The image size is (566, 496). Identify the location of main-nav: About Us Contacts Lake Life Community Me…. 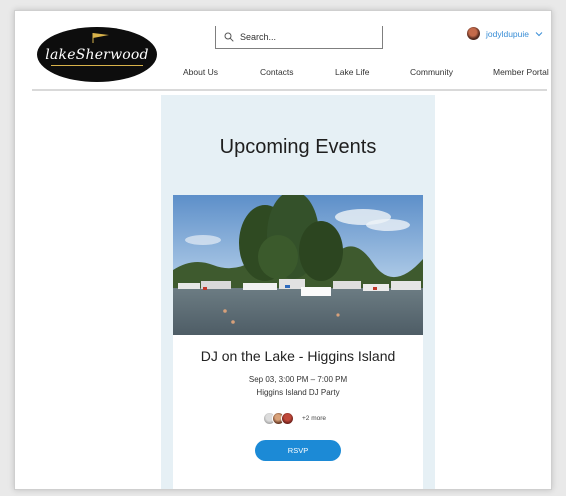
(363, 74).